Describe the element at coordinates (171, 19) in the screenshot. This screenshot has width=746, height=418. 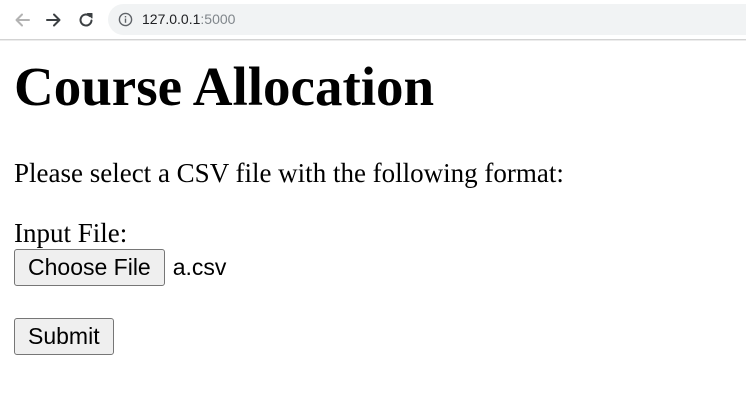
I see `url-host: 127.0.0.1` at that location.